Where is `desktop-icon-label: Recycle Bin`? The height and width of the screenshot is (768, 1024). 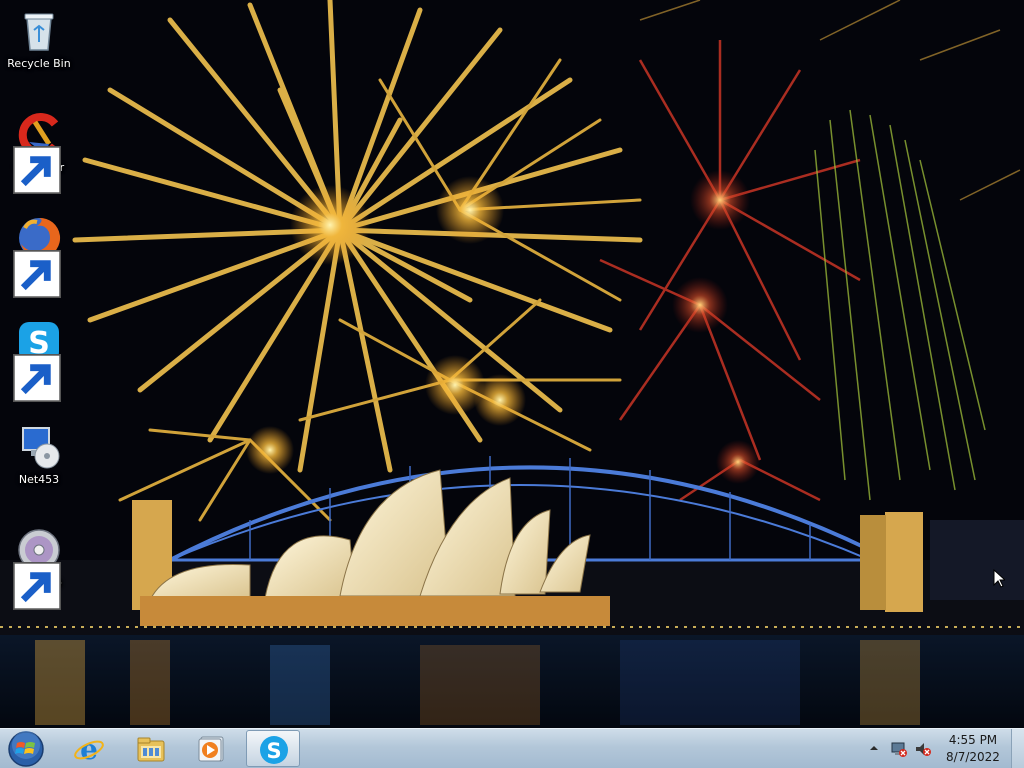 desktop-icon-label: Recycle Bin is located at coordinates (39, 63).